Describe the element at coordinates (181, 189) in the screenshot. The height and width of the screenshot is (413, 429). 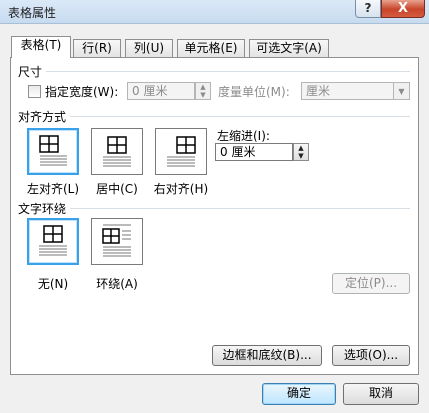
I see `align-right-label: 右对齐(H)` at that location.